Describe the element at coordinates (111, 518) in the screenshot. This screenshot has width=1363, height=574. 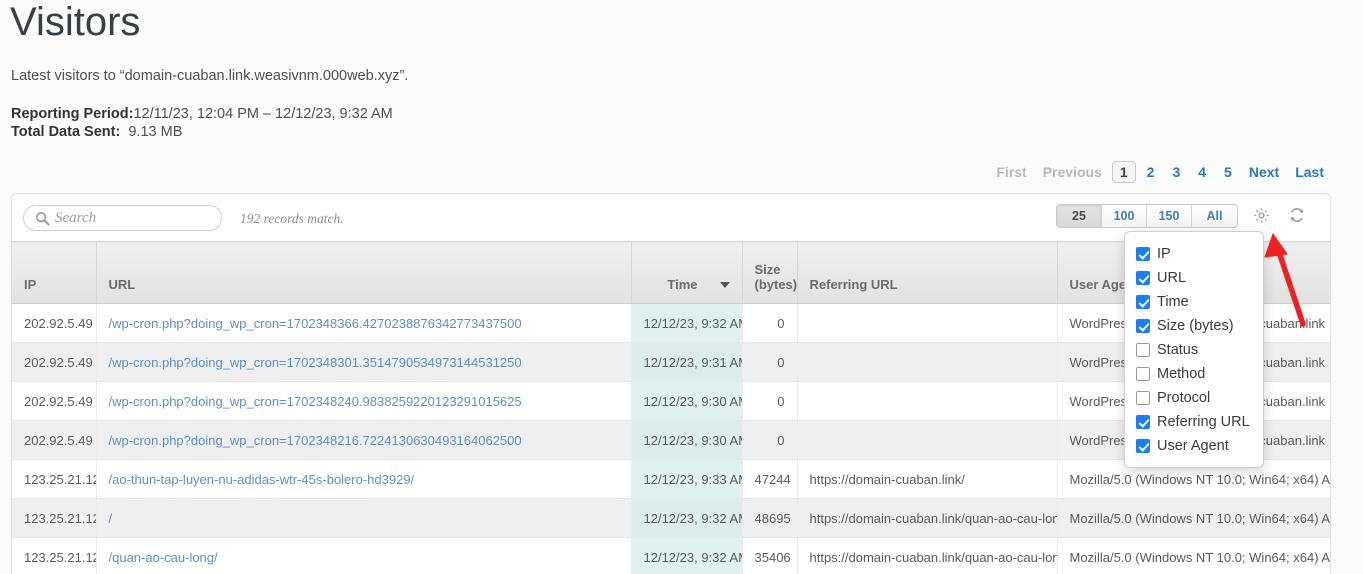
I see `url-link: /` at that location.